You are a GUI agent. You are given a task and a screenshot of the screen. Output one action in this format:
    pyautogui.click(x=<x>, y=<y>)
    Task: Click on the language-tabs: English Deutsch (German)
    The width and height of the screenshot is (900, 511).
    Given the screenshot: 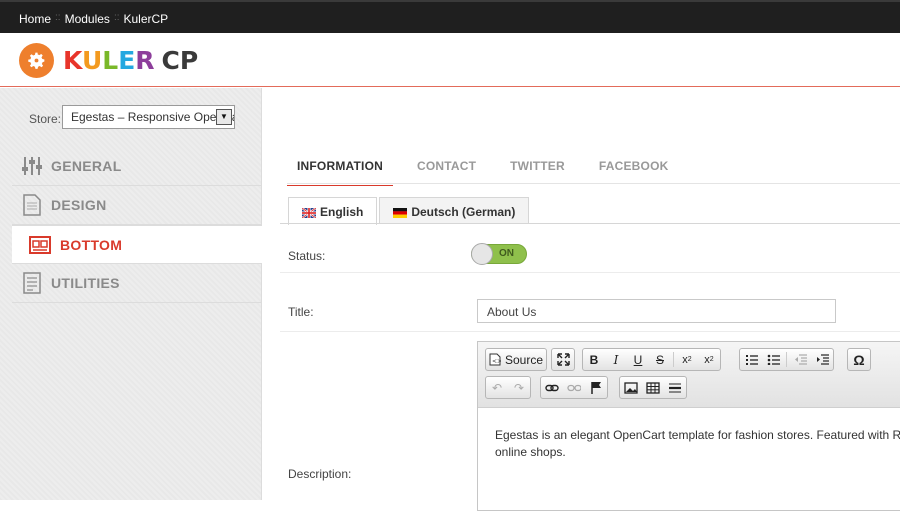 What is the action you would take?
    pyautogui.click(x=409, y=211)
    